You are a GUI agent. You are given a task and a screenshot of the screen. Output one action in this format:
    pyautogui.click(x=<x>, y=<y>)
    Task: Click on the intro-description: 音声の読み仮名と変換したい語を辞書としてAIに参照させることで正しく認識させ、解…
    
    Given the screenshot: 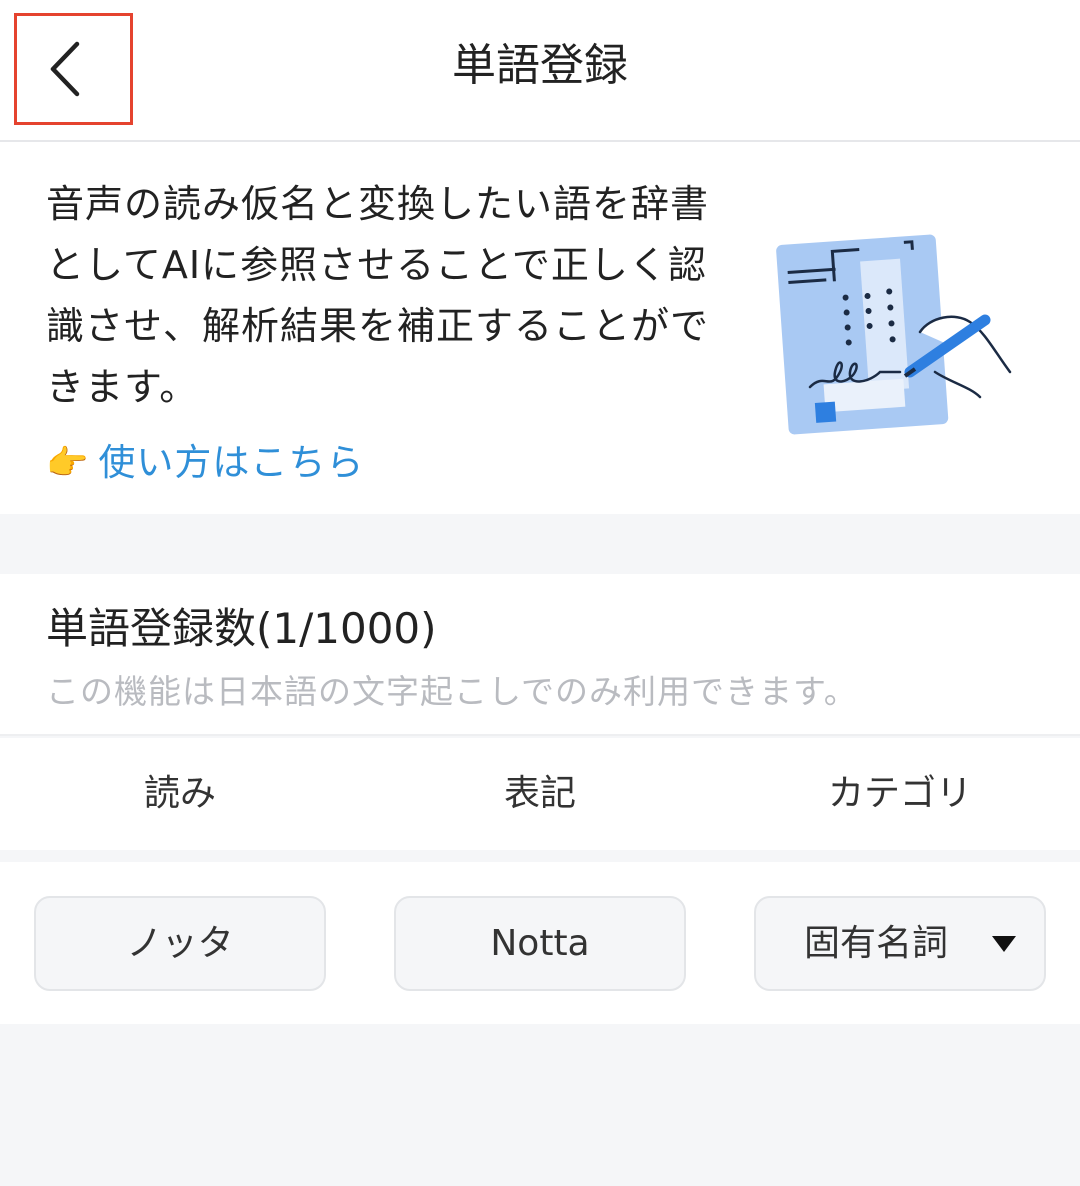 What is the action you would take?
    pyautogui.click(x=378, y=295)
    